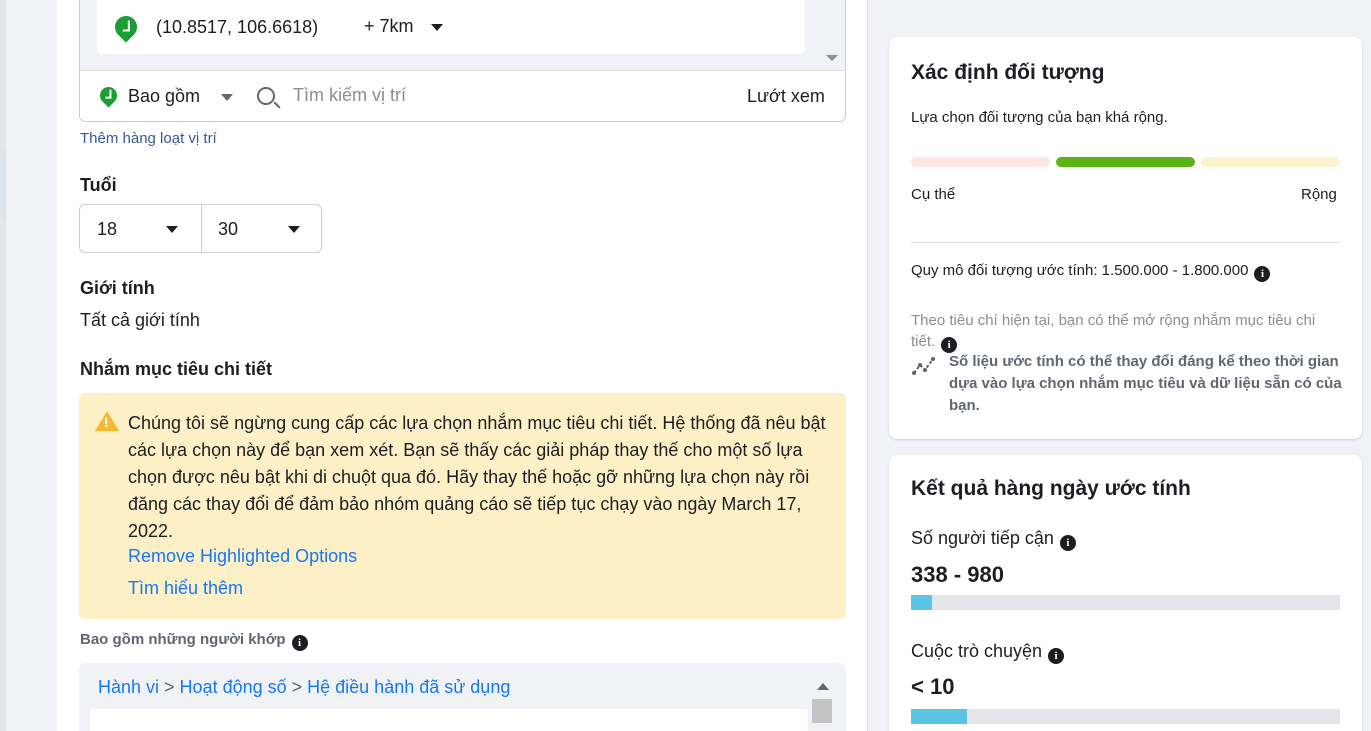 The height and width of the screenshot is (731, 1371). Describe the element at coordinates (262, 228) in the screenshot. I see `age-max-select: 30` at that location.